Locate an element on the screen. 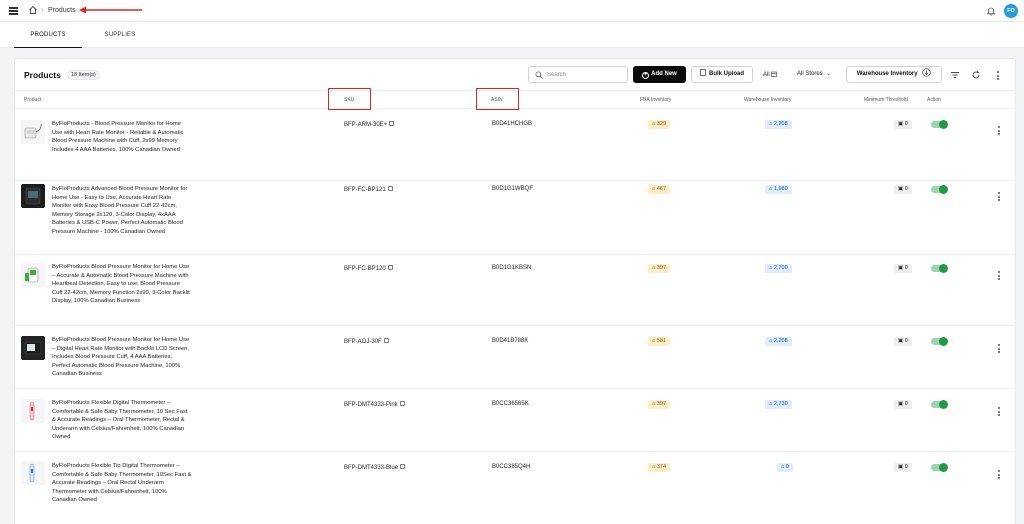  annotation-box-sku is located at coordinates (349, 99).